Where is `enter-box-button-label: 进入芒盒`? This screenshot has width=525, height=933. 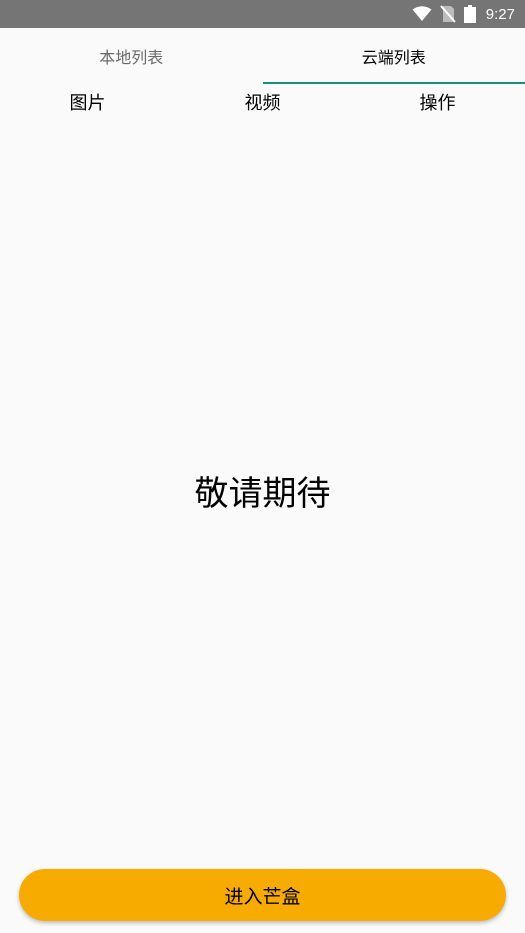 enter-box-button-label: 进入芒盒 is located at coordinates (262, 896).